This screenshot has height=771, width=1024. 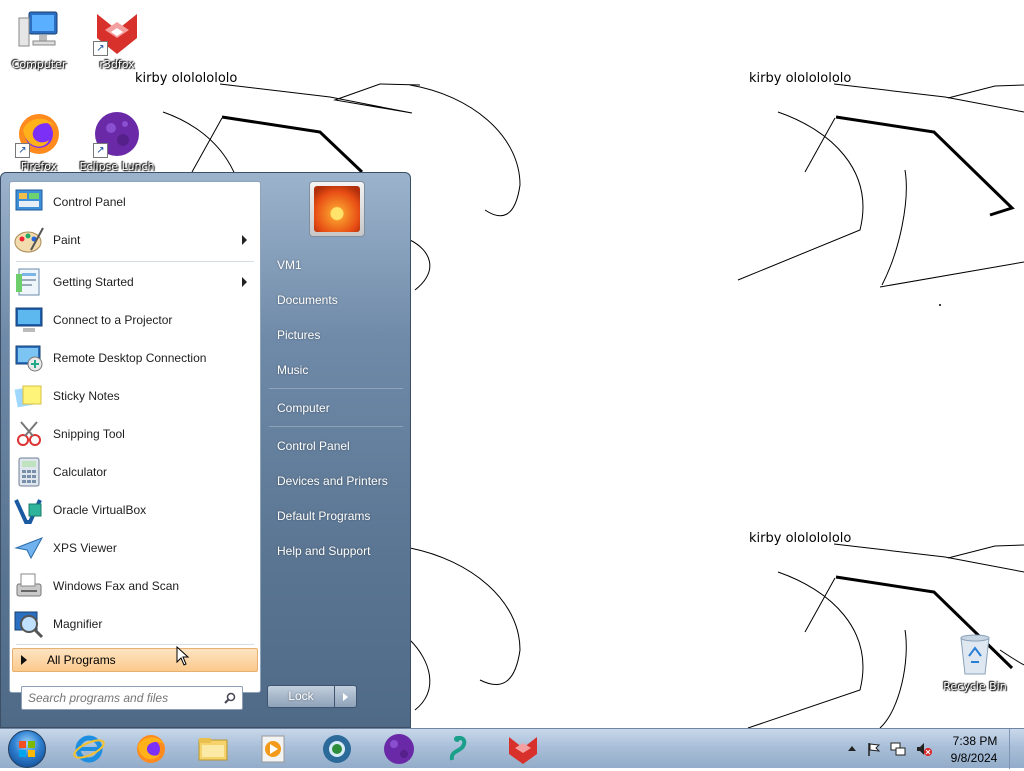 I want to click on taskbar-eclipse, so click(x=399, y=749).